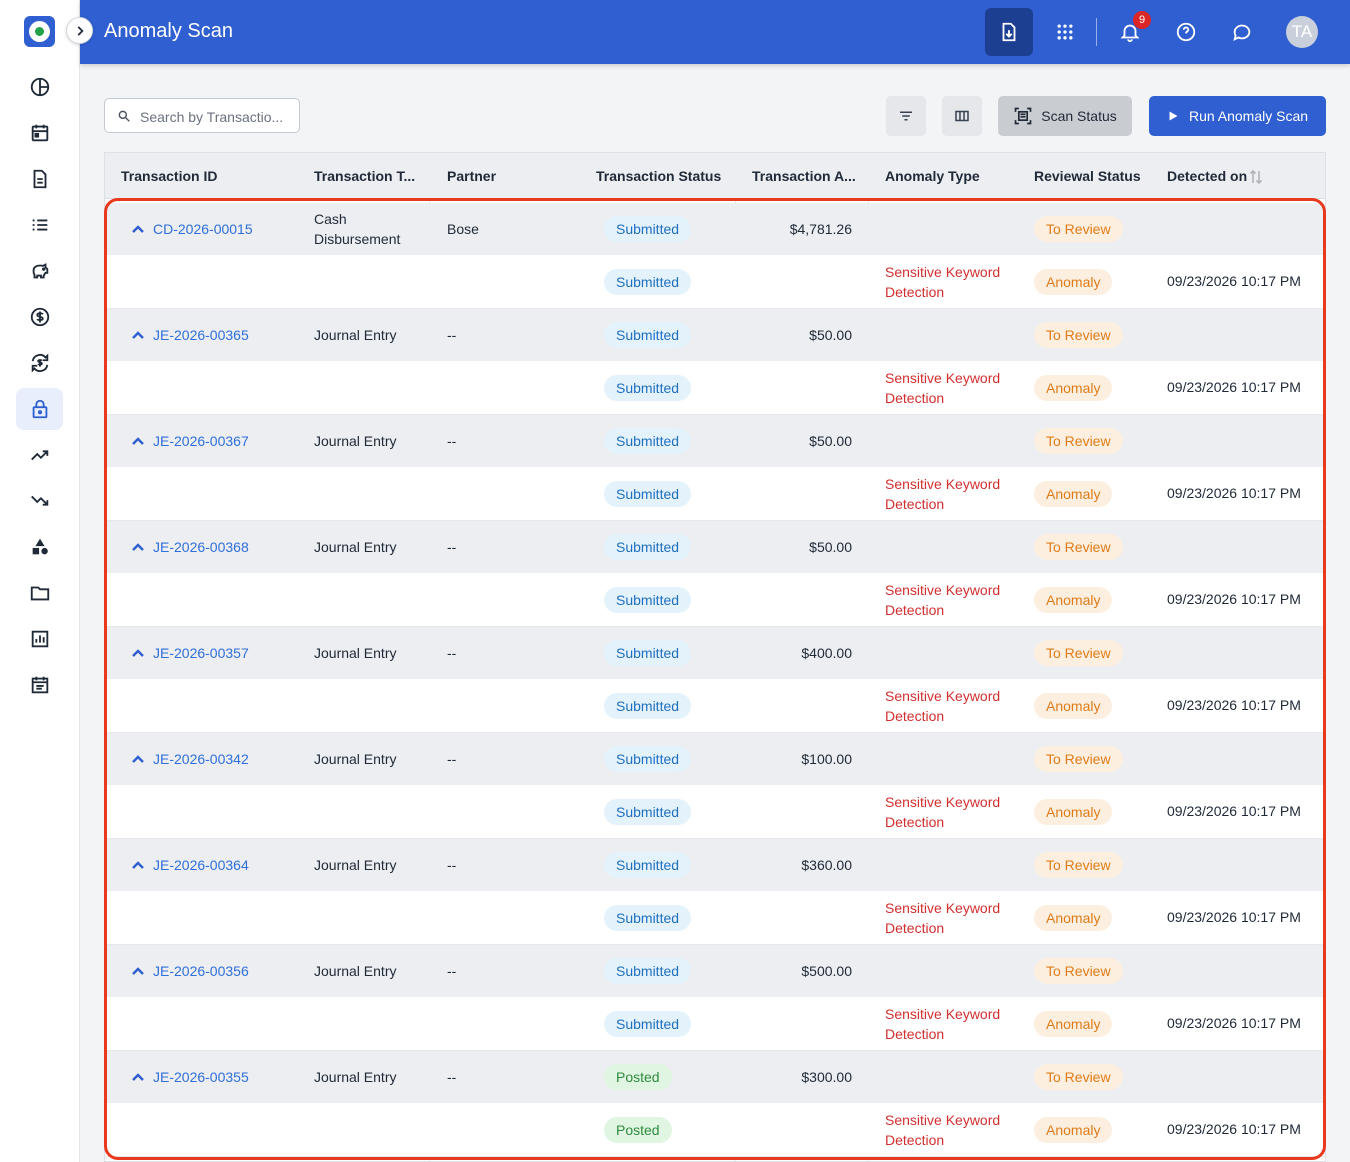 This screenshot has height=1162, width=1350. What do you see at coordinates (452, 1077) in the screenshot?
I see `partner: --` at bounding box center [452, 1077].